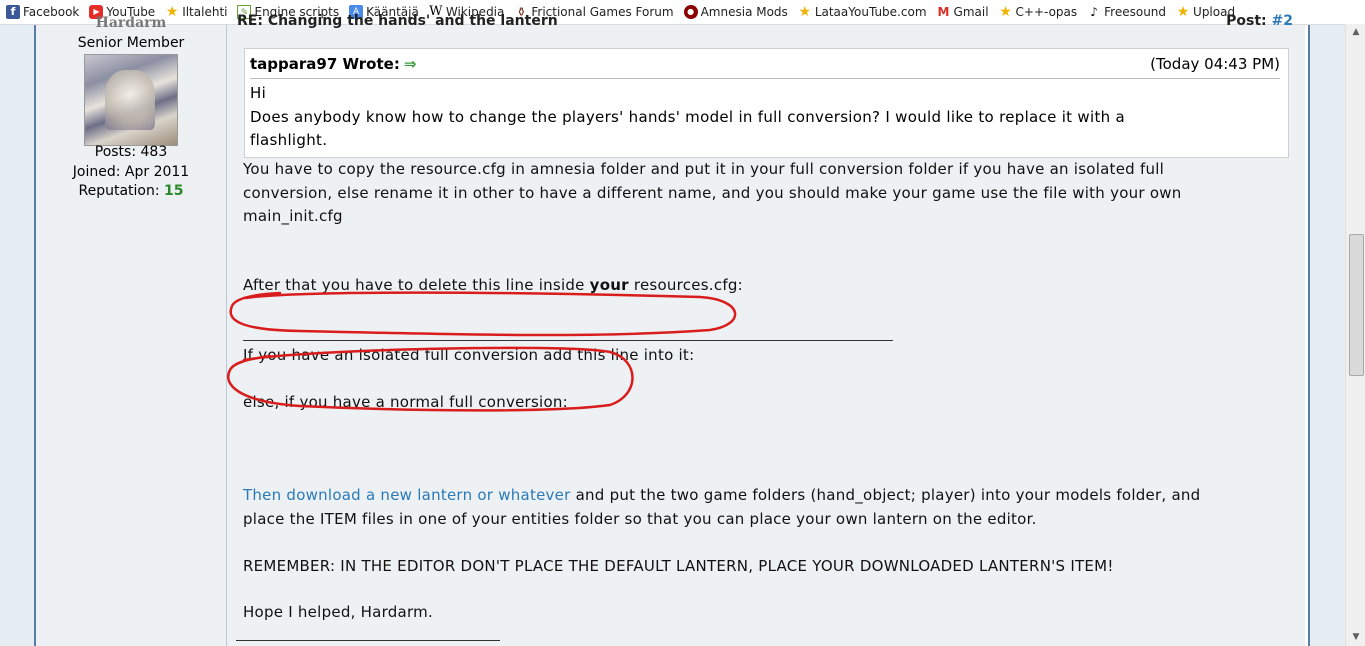  Describe the element at coordinates (289, 140) in the screenshot. I see `quote-line: flashlight.` at that location.